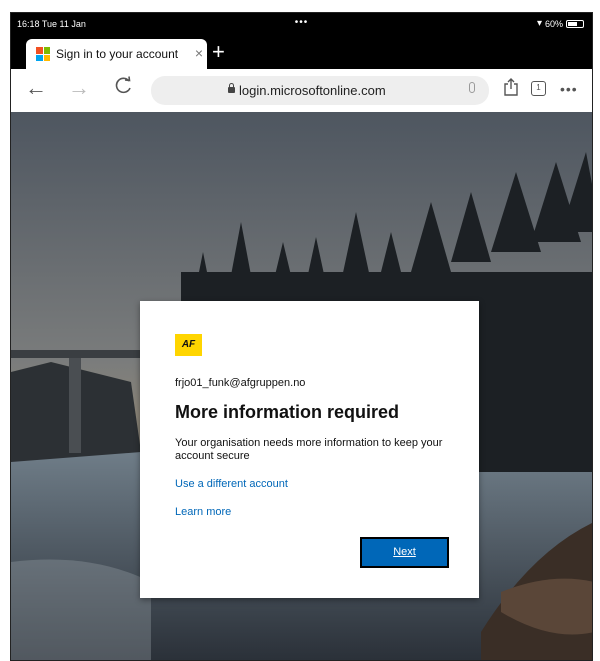 The image size is (600, 661). I want to click on tab-title: Sign in to your account, so click(117, 54).